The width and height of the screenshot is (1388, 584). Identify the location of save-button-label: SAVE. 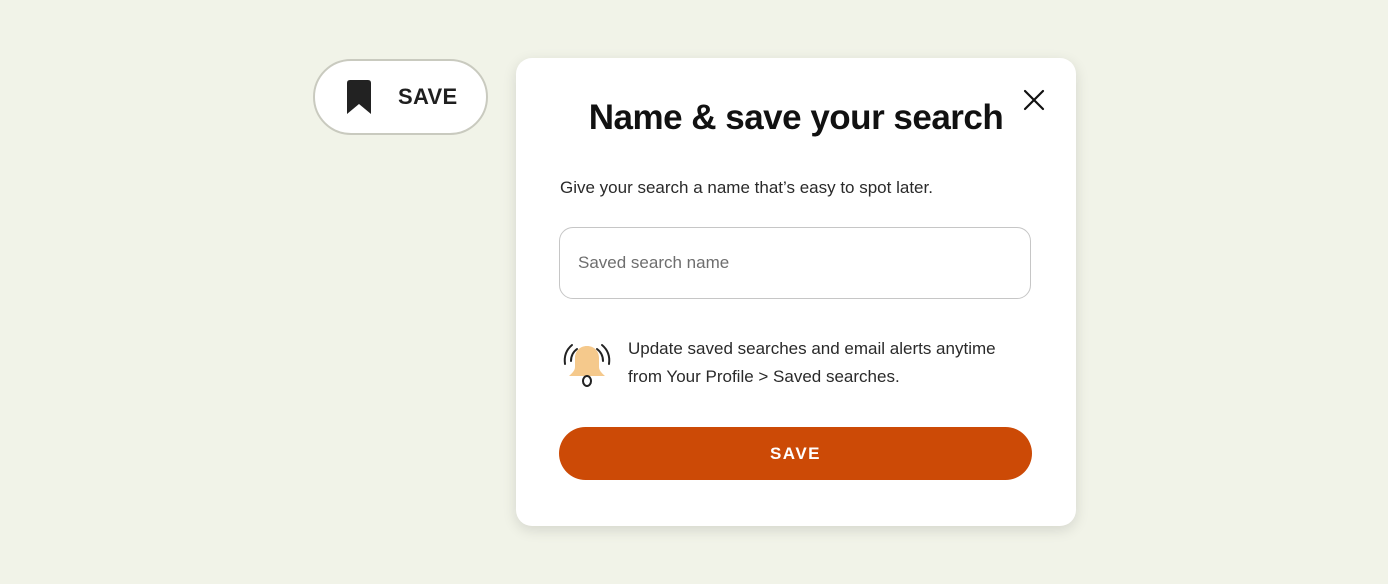
(428, 96).